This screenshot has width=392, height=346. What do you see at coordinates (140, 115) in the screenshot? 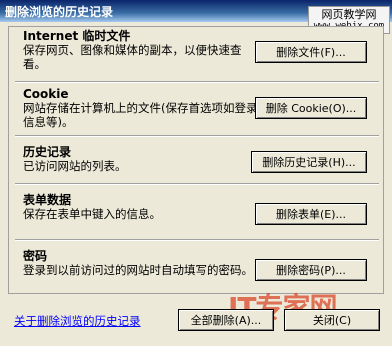
I see `section-desc: 网站存储在计算机上的文件(保存首选项如登录信息等)。` at bounding box center [140, 115].